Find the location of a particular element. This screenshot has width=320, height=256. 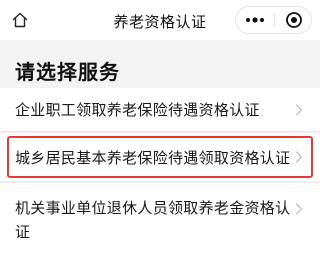

close-button is located at coordinates (293, 20).